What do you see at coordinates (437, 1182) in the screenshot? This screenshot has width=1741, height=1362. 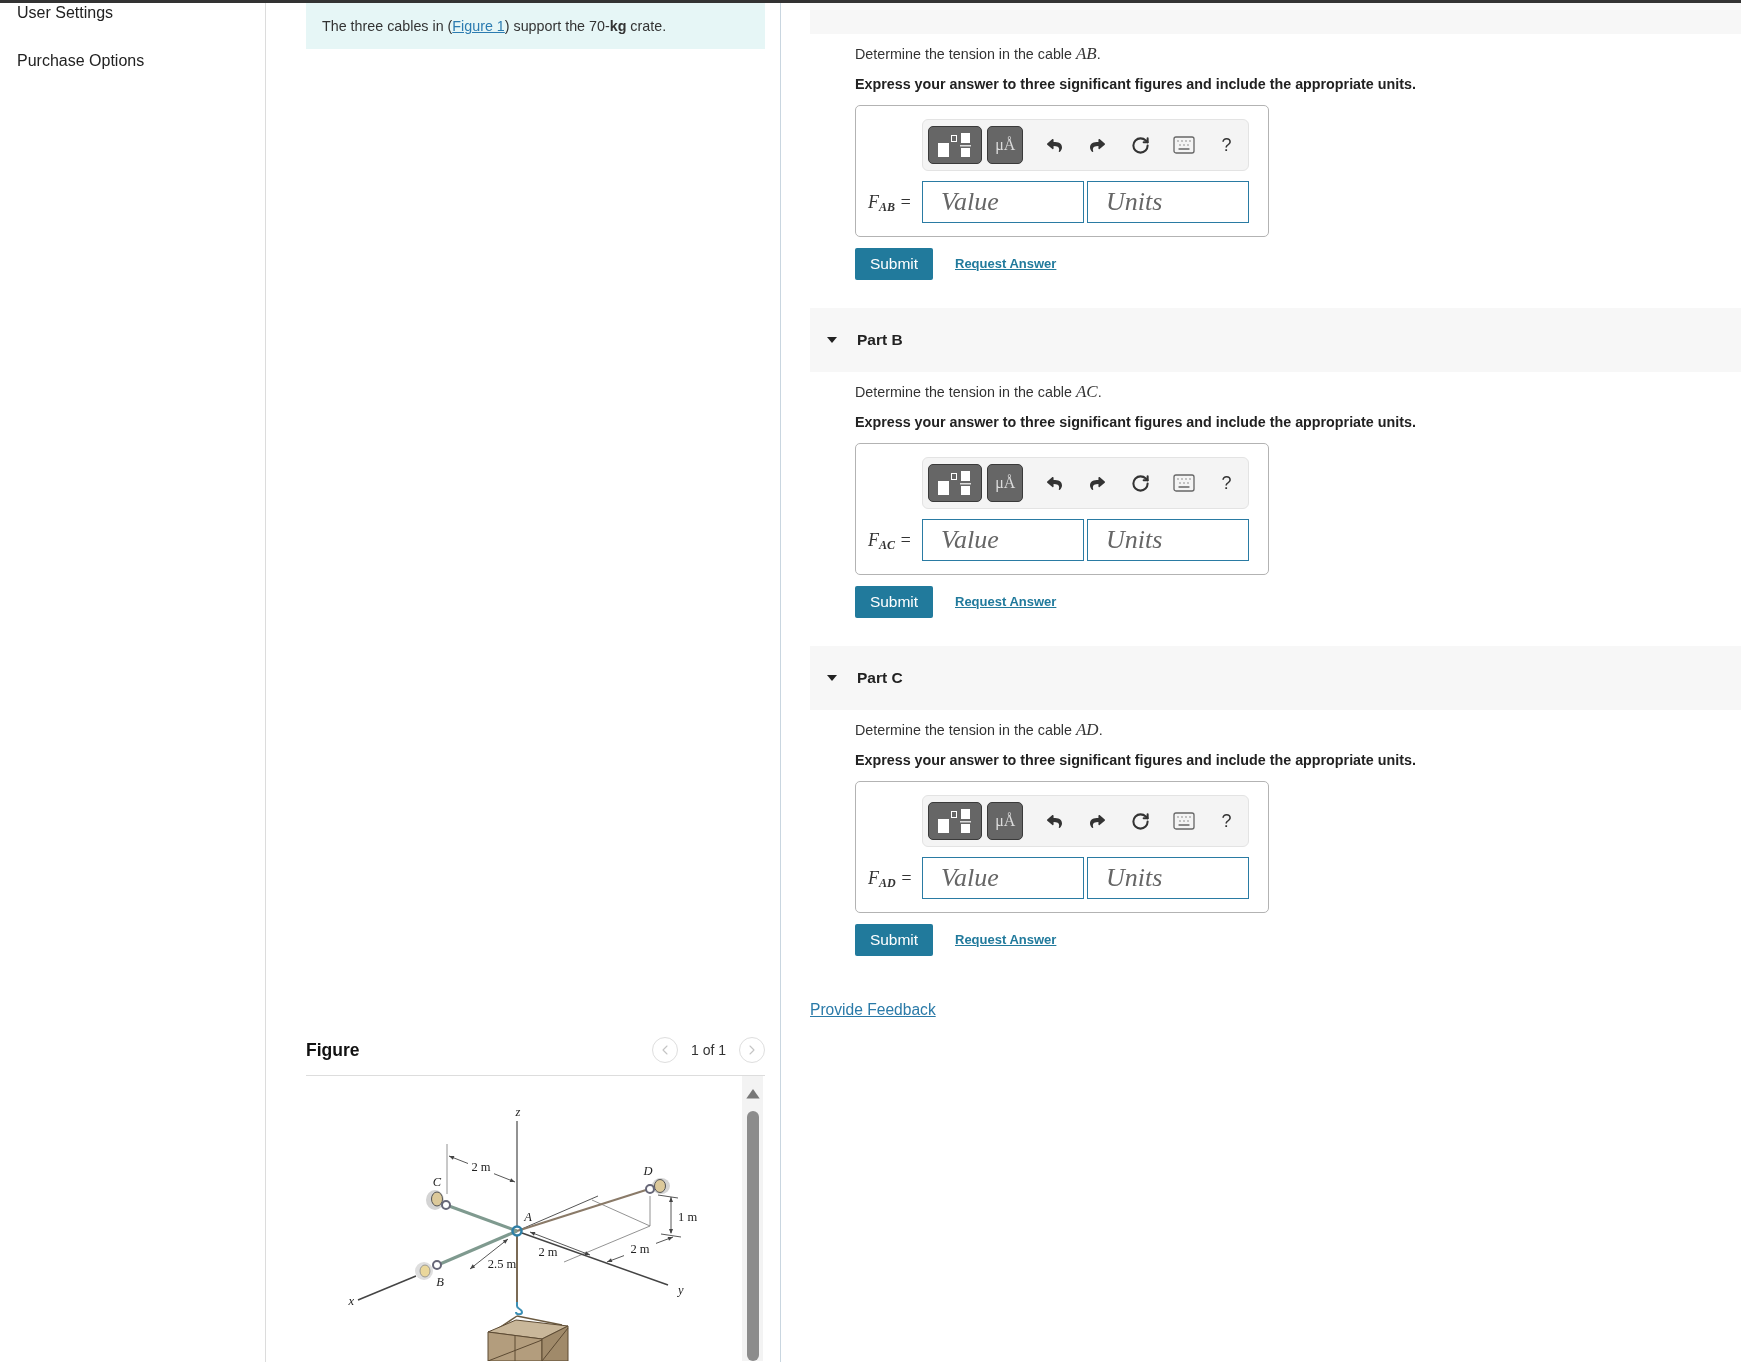 I see `point-label: C` at bounding box center [437, 1182].